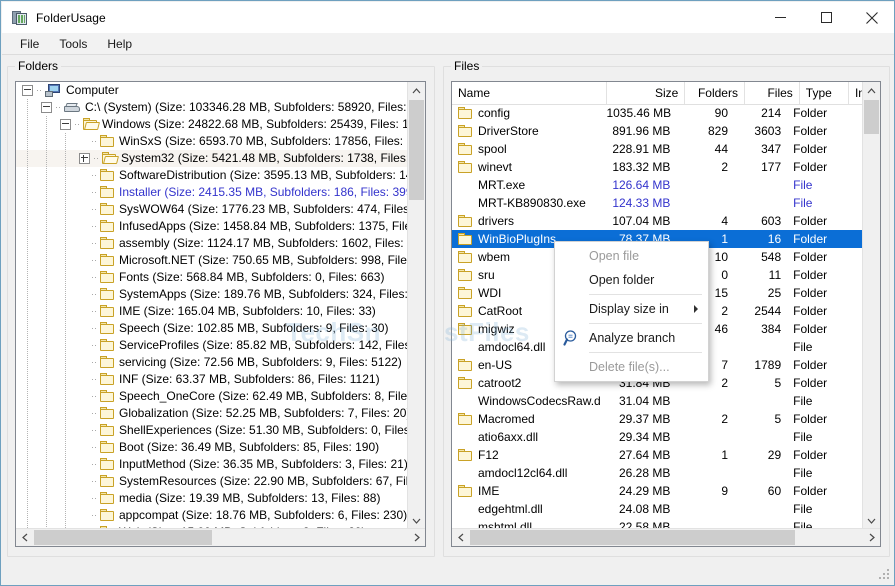  I want to click on files-list-header: NameSizeFoldersFilesTypeInfo, so click(666, 93).